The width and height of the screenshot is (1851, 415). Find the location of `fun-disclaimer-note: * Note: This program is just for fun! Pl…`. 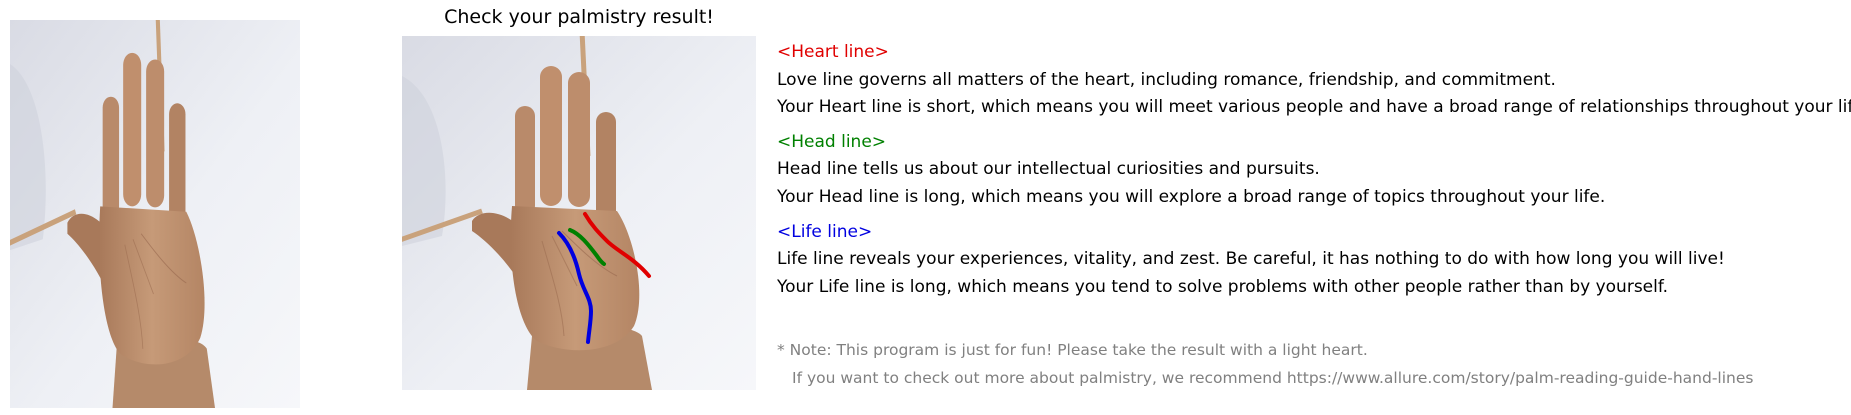

fun-disclaimer-note: * Note: This program is just for fun! Pl… is located at coordinates (1072, 350).